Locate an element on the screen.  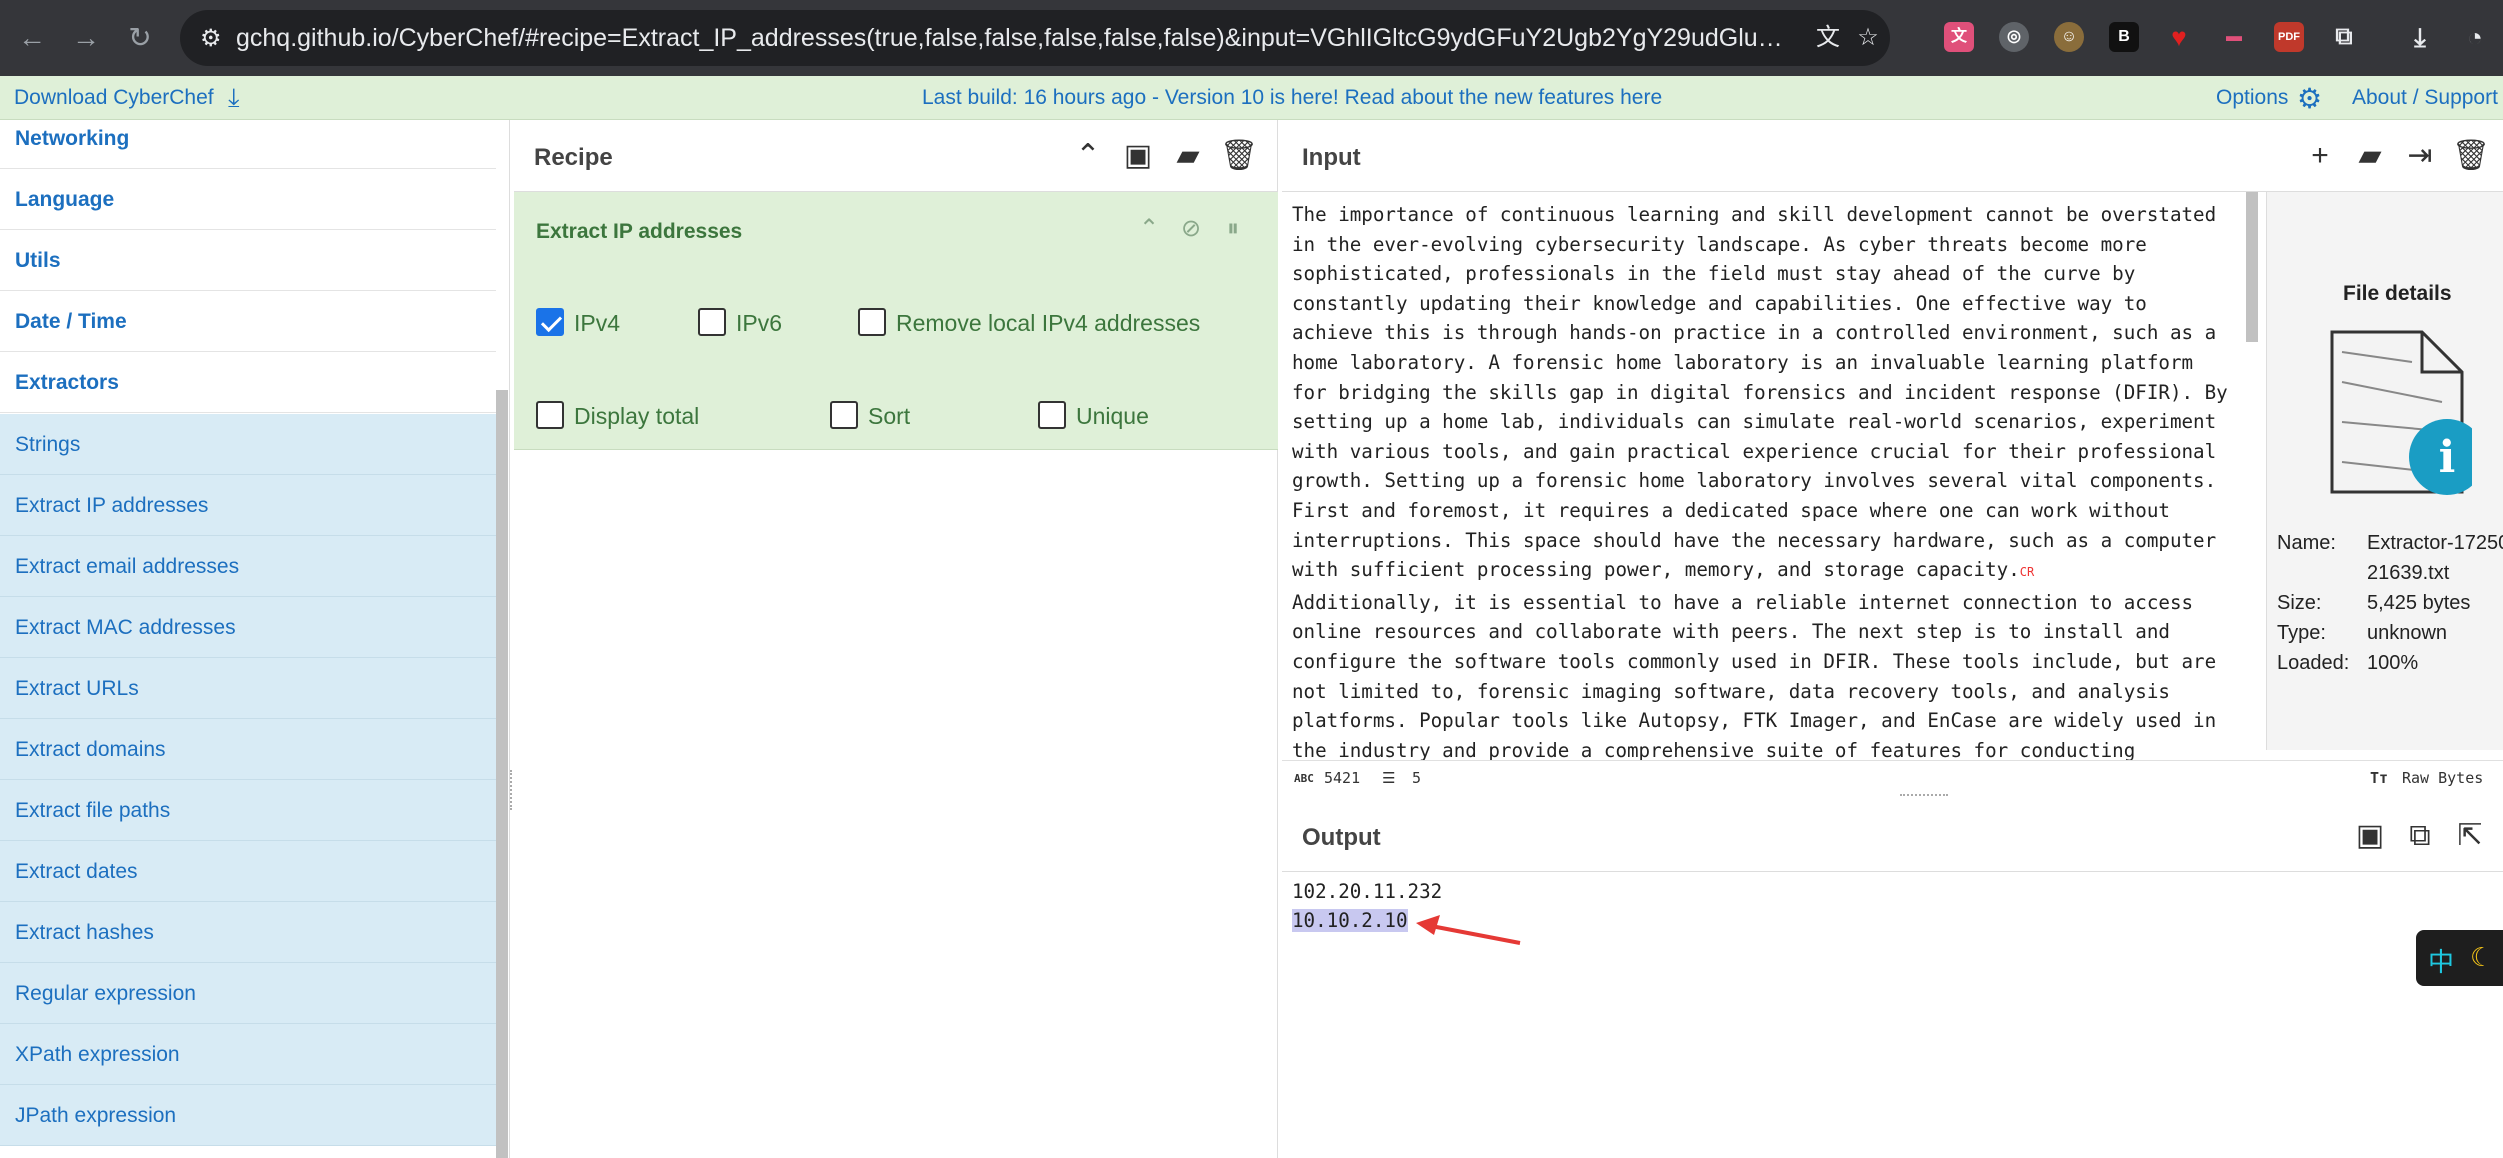
encoding-label: Raw Bytes is located at coordinates (2442, 778).